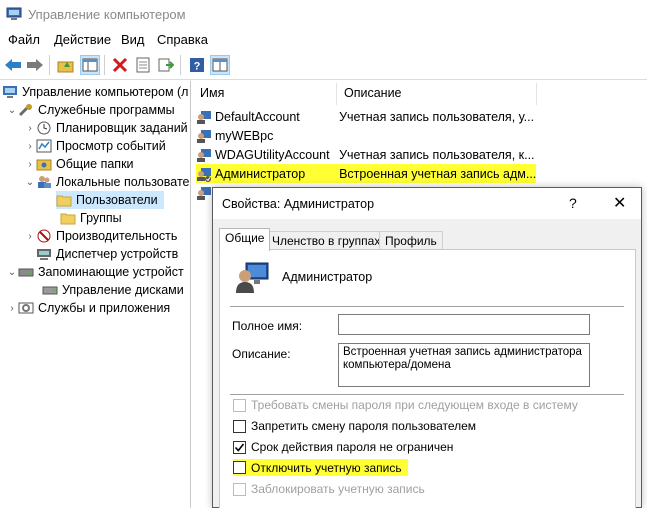 This screenshot has width=647, height=508. Describe the element at coordinates (95, 92) in the screenshot. I see `tree-item-computer-management: Управление компьютером (л` at that location.